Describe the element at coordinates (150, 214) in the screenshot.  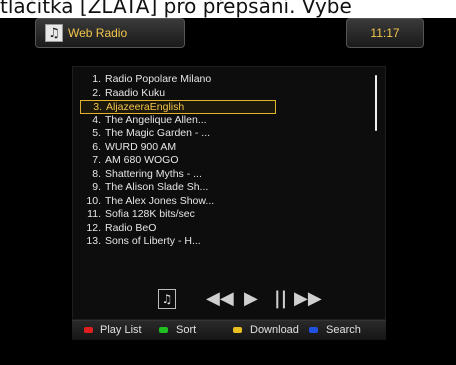
I see `item-name: Sofia 128K bits/sec` at that location.